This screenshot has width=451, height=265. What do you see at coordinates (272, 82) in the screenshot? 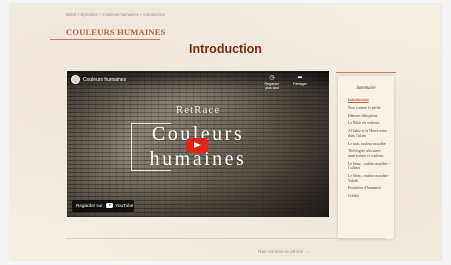
I see `watch-later-button: ◷ Regarder plus tard` at bounding box center [272, 82].